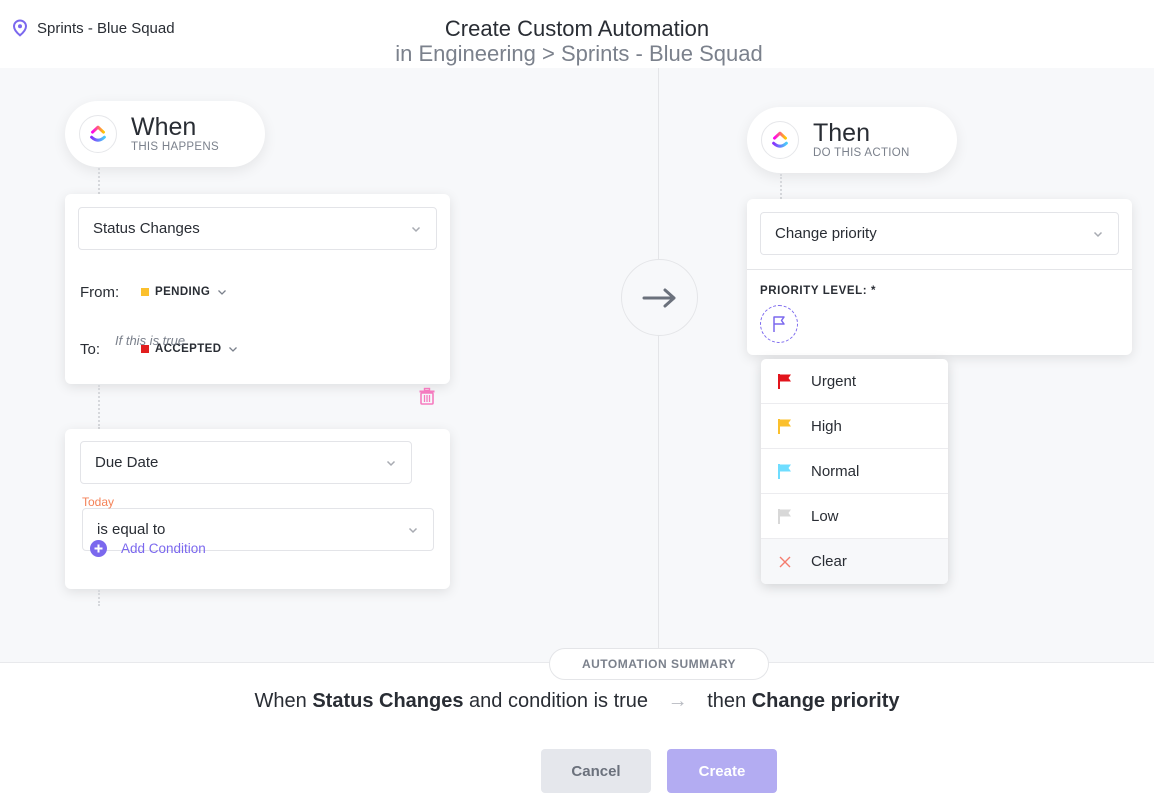  I want to click on priority-option-label: High, so click(826, 426).